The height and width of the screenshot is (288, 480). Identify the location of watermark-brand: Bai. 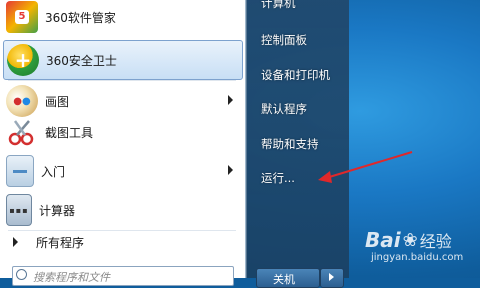
(383, 240).